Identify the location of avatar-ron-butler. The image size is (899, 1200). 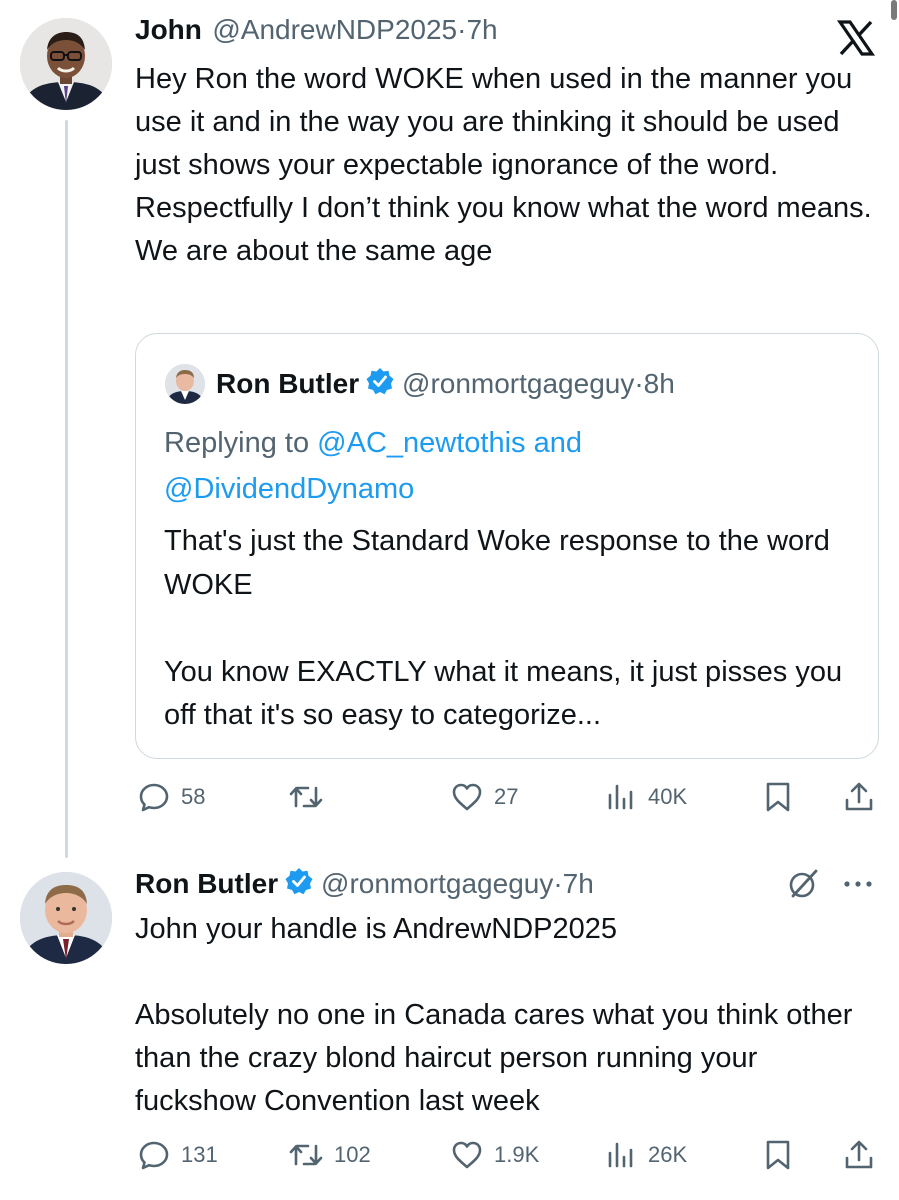
(66, 918).